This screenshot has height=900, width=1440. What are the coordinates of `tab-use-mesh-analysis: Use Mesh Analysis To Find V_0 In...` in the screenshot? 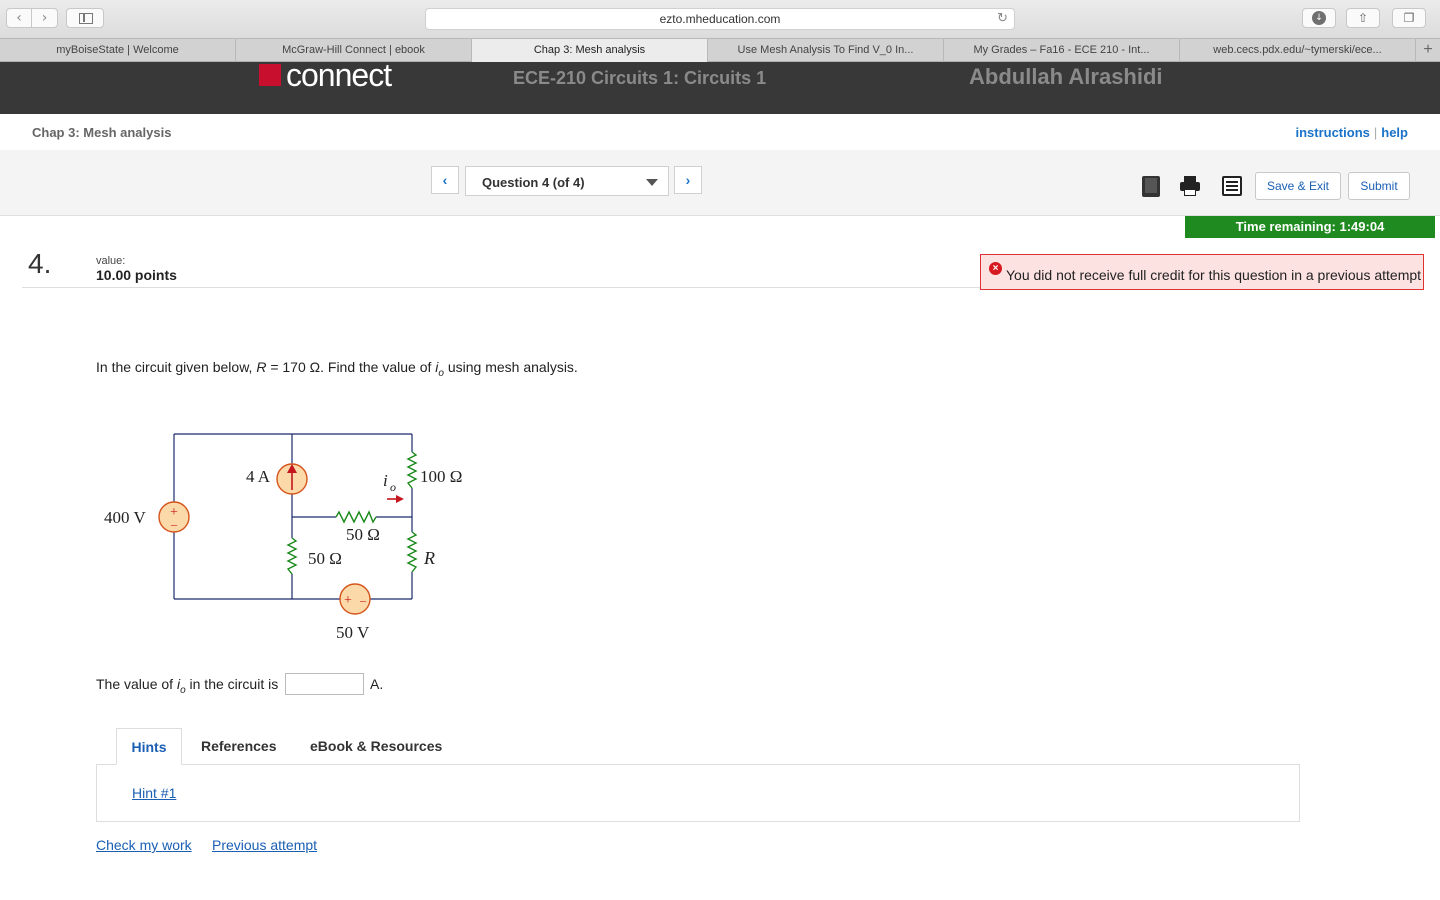 It's located at (826, 50).